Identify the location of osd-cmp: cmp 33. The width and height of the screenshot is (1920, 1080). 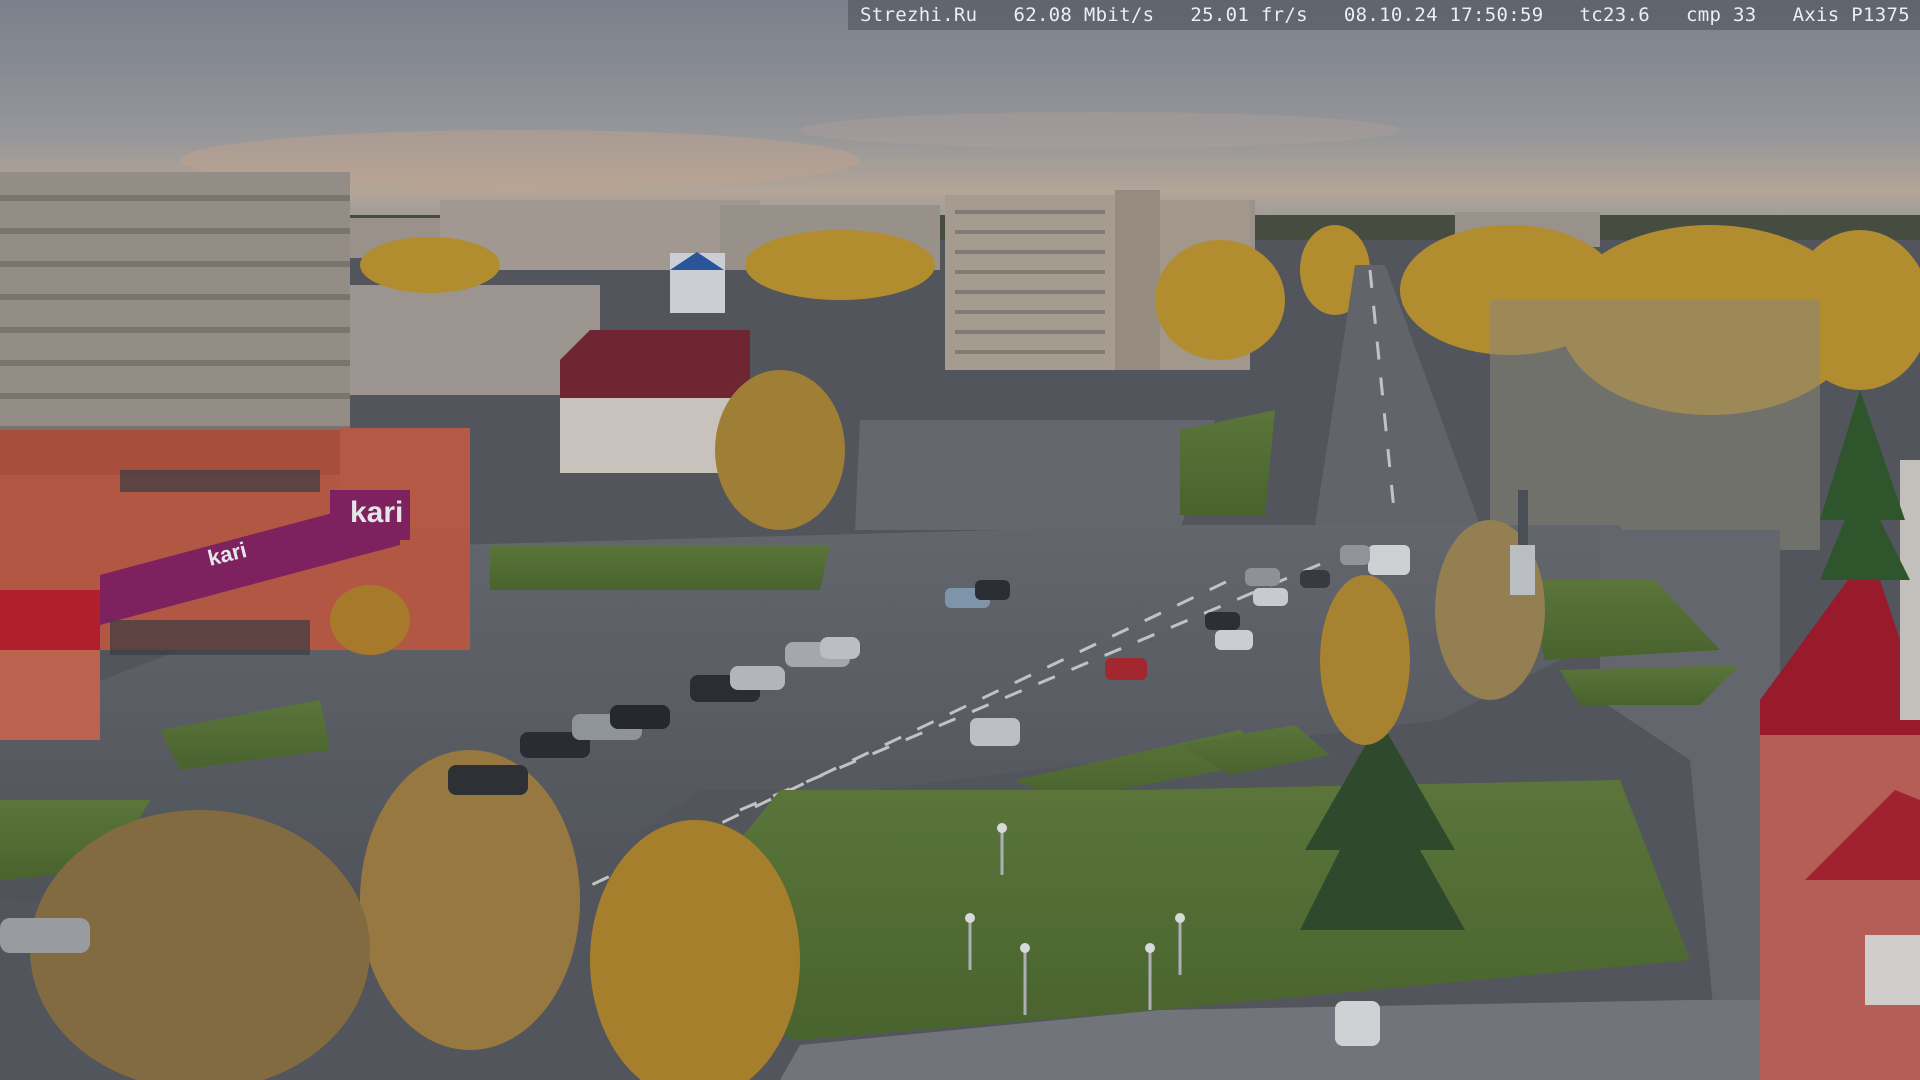
(1721, 15).